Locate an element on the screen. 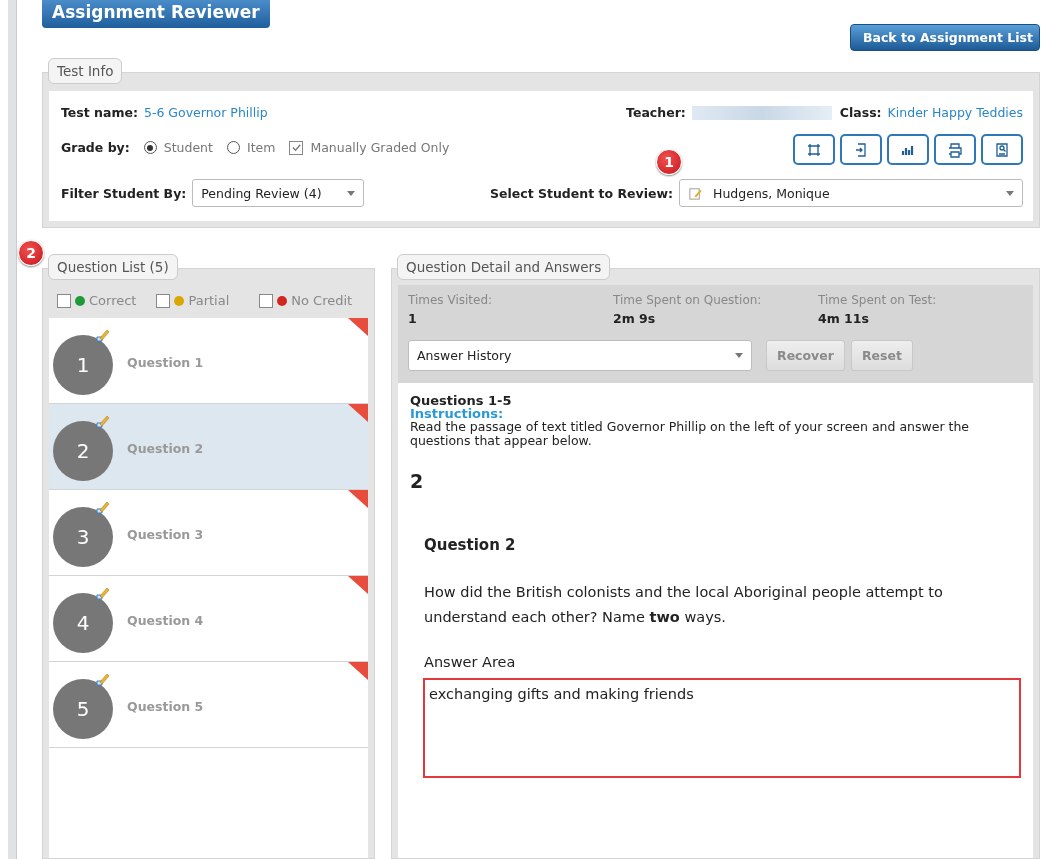  checkbox-label: Manually Graded Only is located at coordinates (380, 147).